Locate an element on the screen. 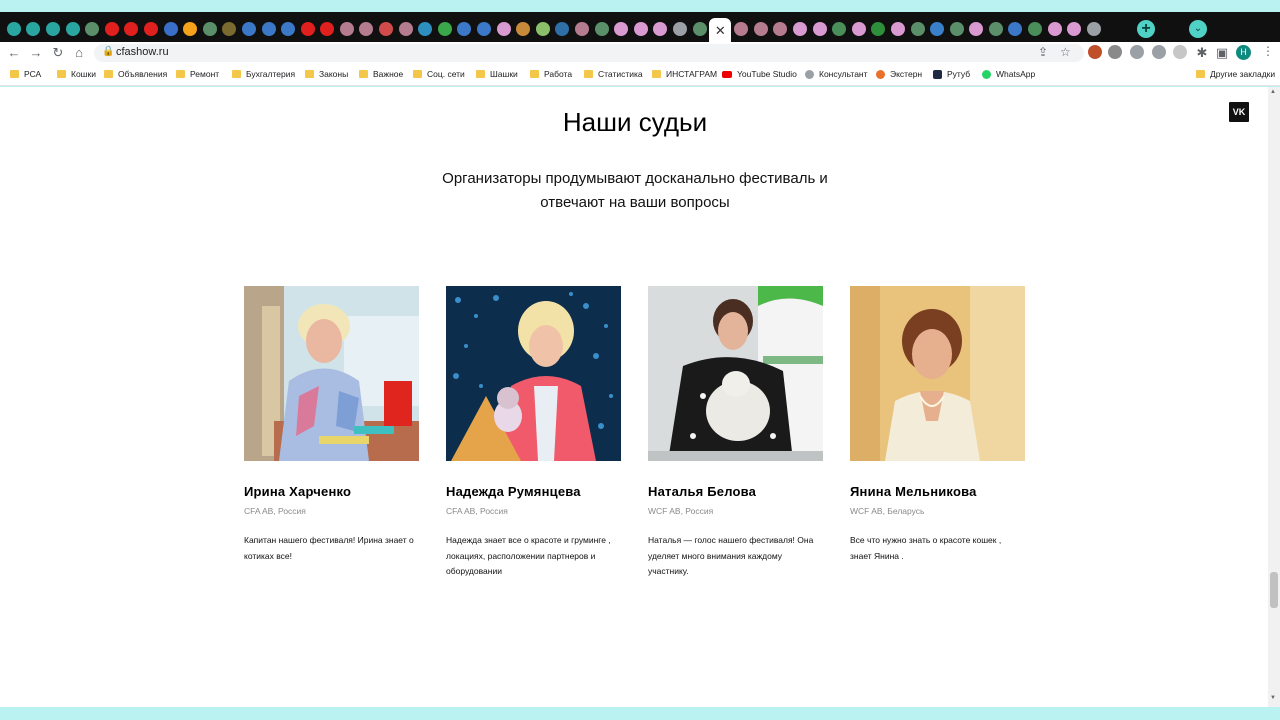 The width and height of the screenshot is (1280, 720). scrollbar-thumb is located at coordinates (1274, 590).